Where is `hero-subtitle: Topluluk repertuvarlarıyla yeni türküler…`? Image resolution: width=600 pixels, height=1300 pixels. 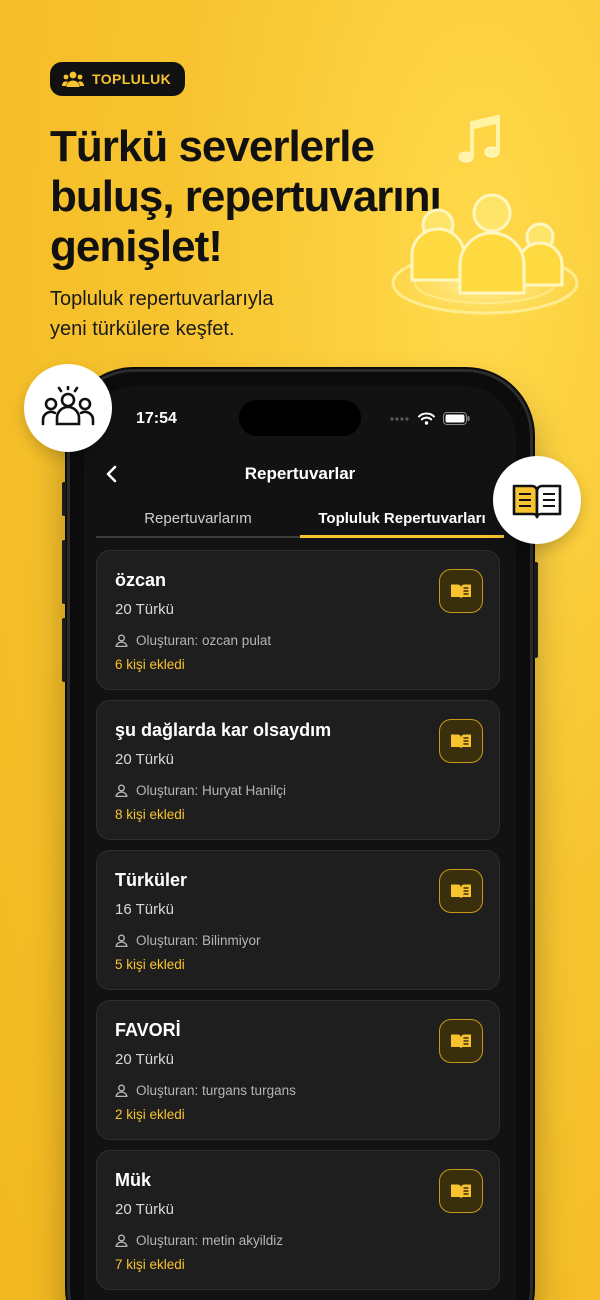 hero-subtitle: Topluluk repertuvarlarıyla yeni türküler… is located at coordinates (220, 314).